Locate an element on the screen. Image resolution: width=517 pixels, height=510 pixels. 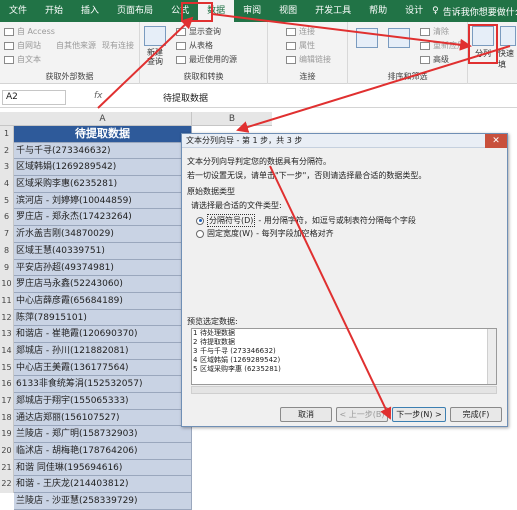
flash-fill-button: 快速填 is located at coordinates (507, 48).